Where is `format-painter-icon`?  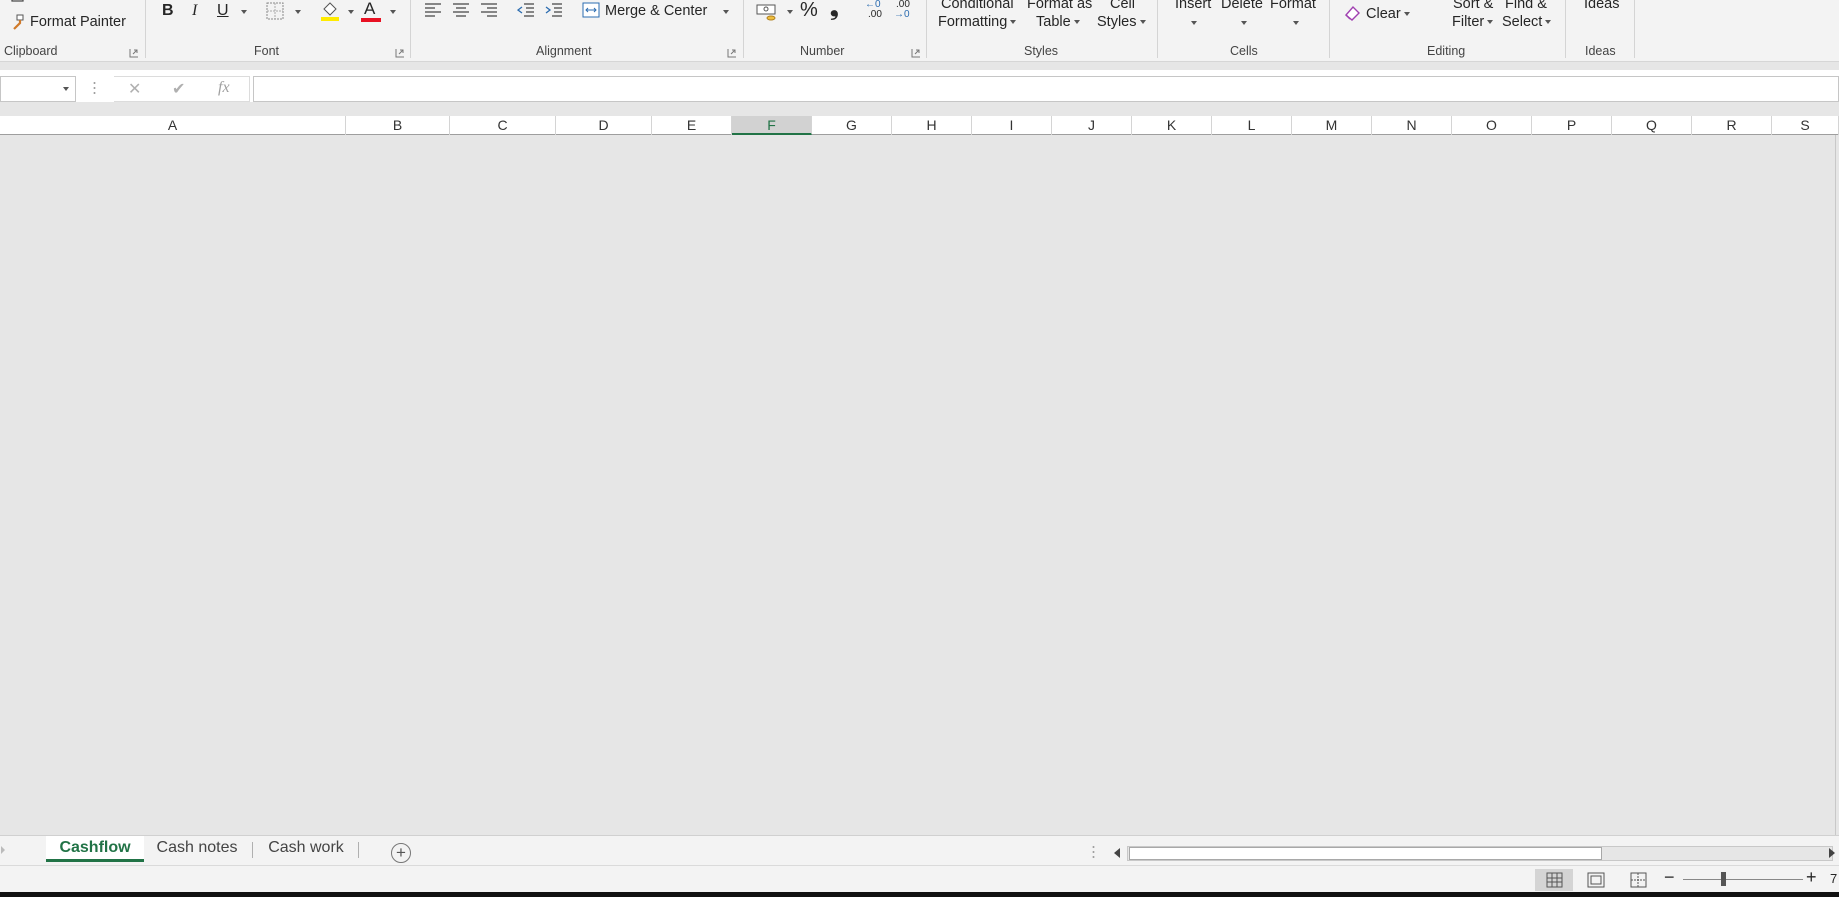 format-painter-icon is located at coordinates (17, 22).